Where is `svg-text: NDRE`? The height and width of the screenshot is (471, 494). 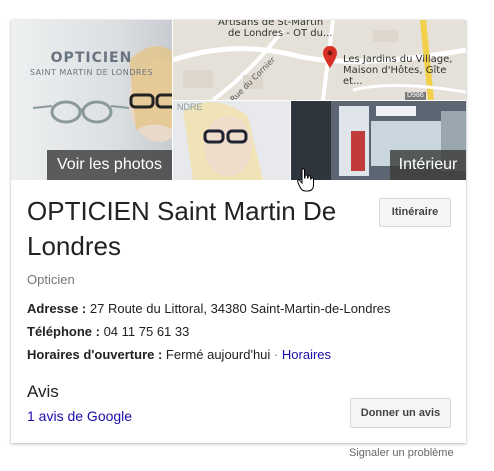
svg-text: NDRE is located at coordinates (190, 107).